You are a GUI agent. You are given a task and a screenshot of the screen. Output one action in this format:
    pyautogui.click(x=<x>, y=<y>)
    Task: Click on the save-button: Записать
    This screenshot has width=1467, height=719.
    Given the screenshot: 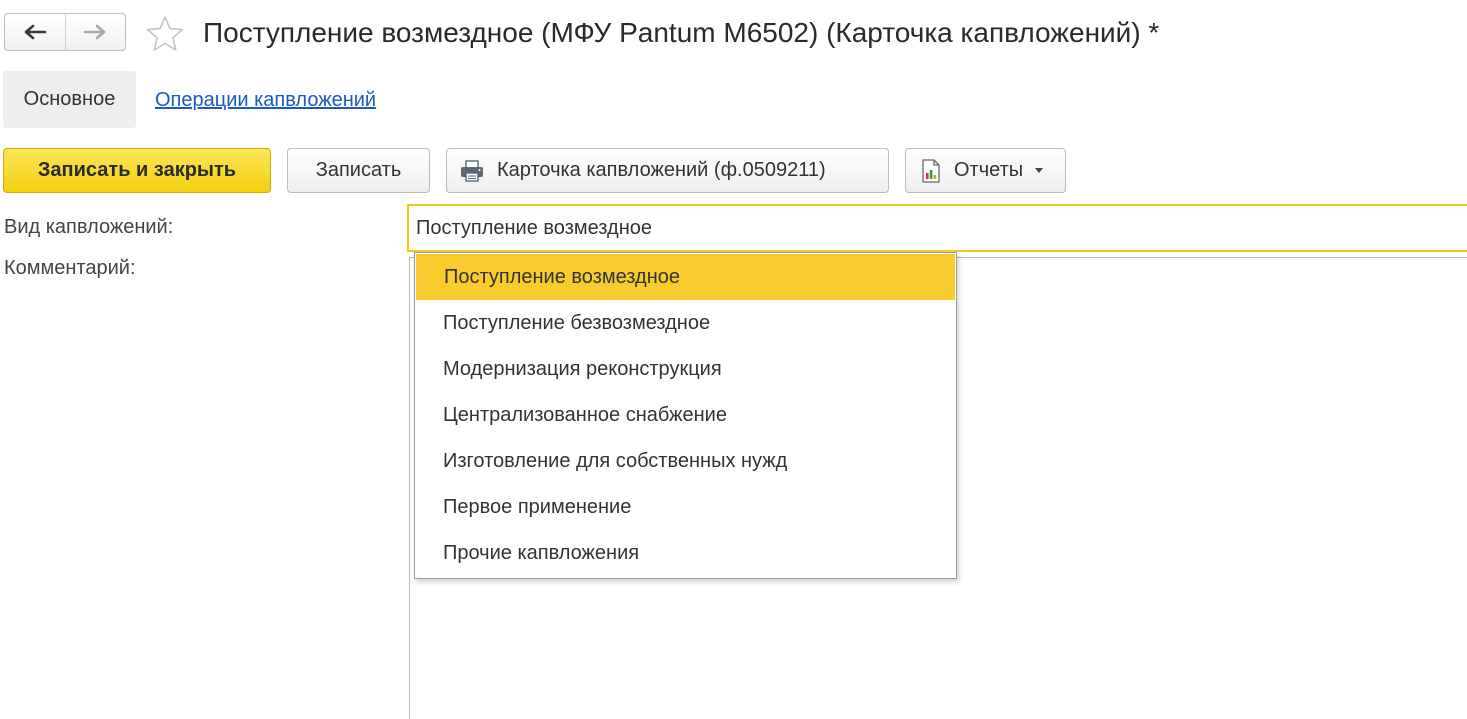 What is the action you would take?
    pyautogui.click(x=358, y=170)
    